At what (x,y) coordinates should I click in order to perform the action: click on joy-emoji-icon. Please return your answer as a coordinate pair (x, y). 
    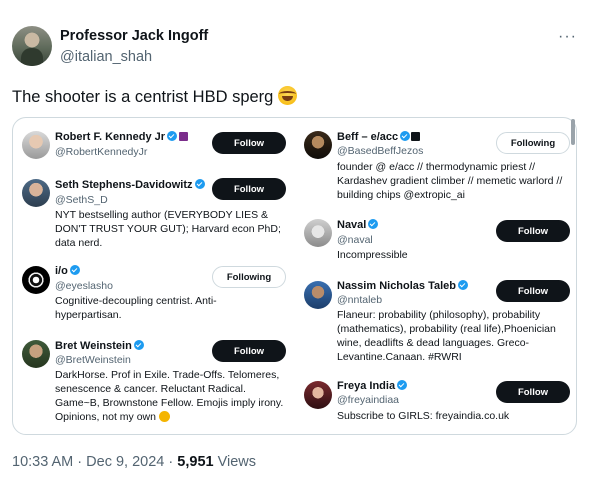
    Looking at the image, I should click on (287, 95).